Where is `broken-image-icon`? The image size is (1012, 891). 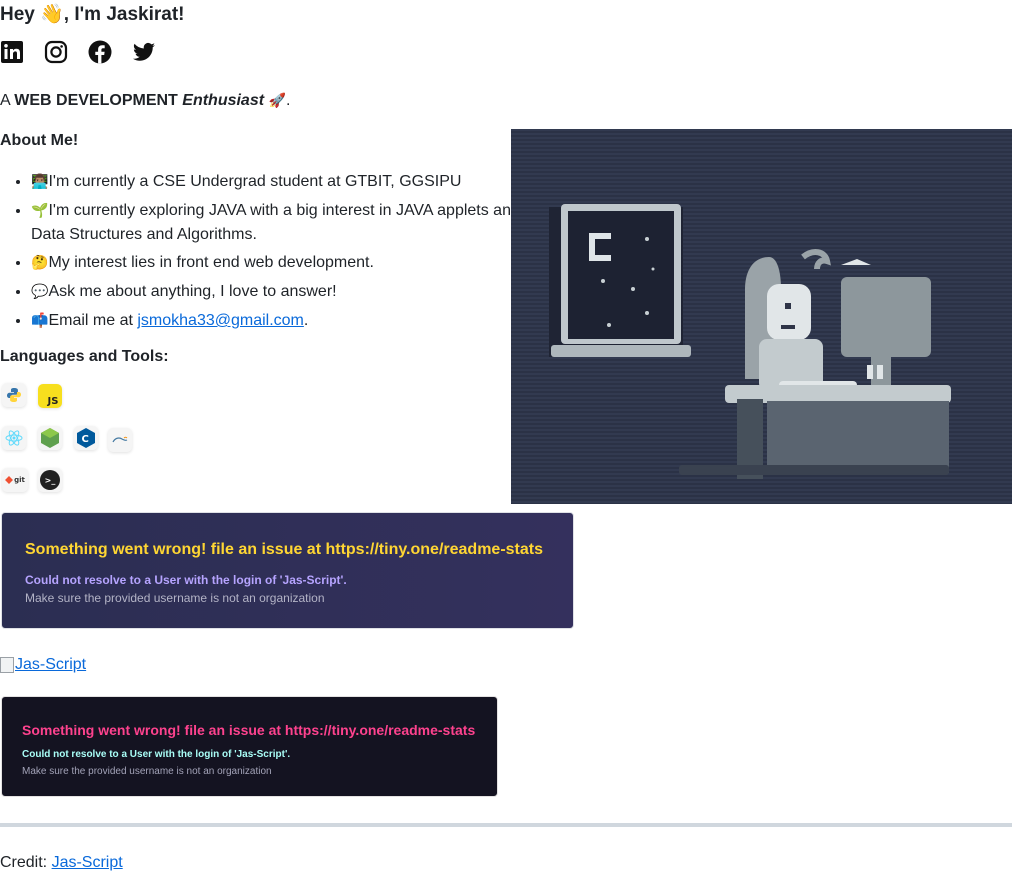
broken-image-icon is located at coordinates (7, 665).